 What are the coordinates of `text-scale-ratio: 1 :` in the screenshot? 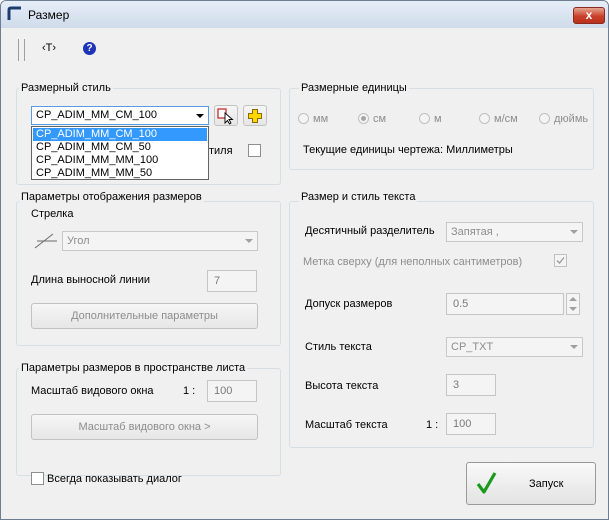 It's located at (432, 425).